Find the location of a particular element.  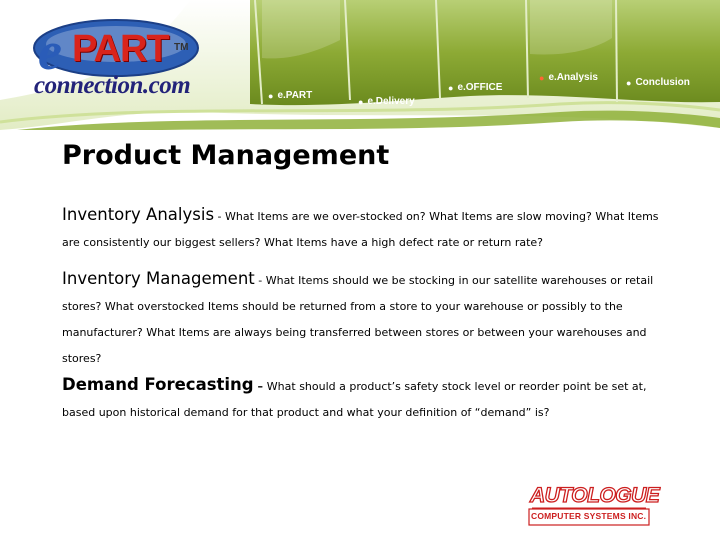

tab-epart: ● e.PART is located at coordinates (290, 95).